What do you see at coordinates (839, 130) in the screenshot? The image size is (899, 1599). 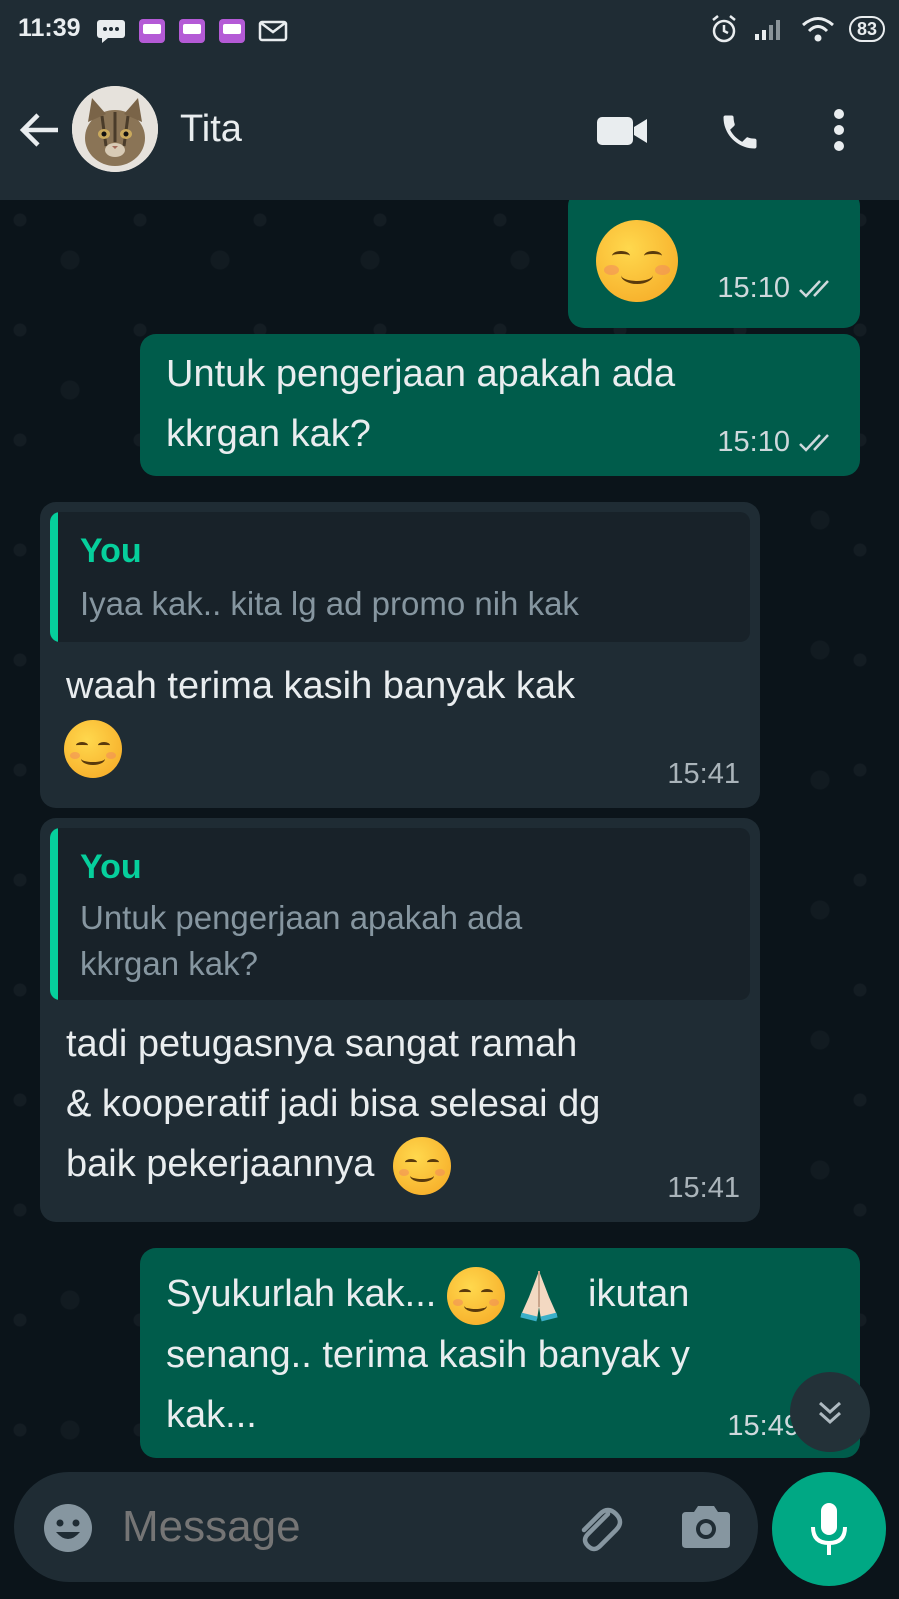 I see `more-options-icon` at bounding box center [839, 130].